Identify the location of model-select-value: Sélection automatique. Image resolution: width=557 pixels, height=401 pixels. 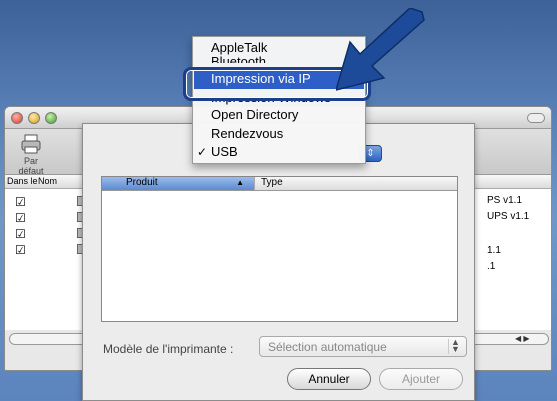
(327, 347).